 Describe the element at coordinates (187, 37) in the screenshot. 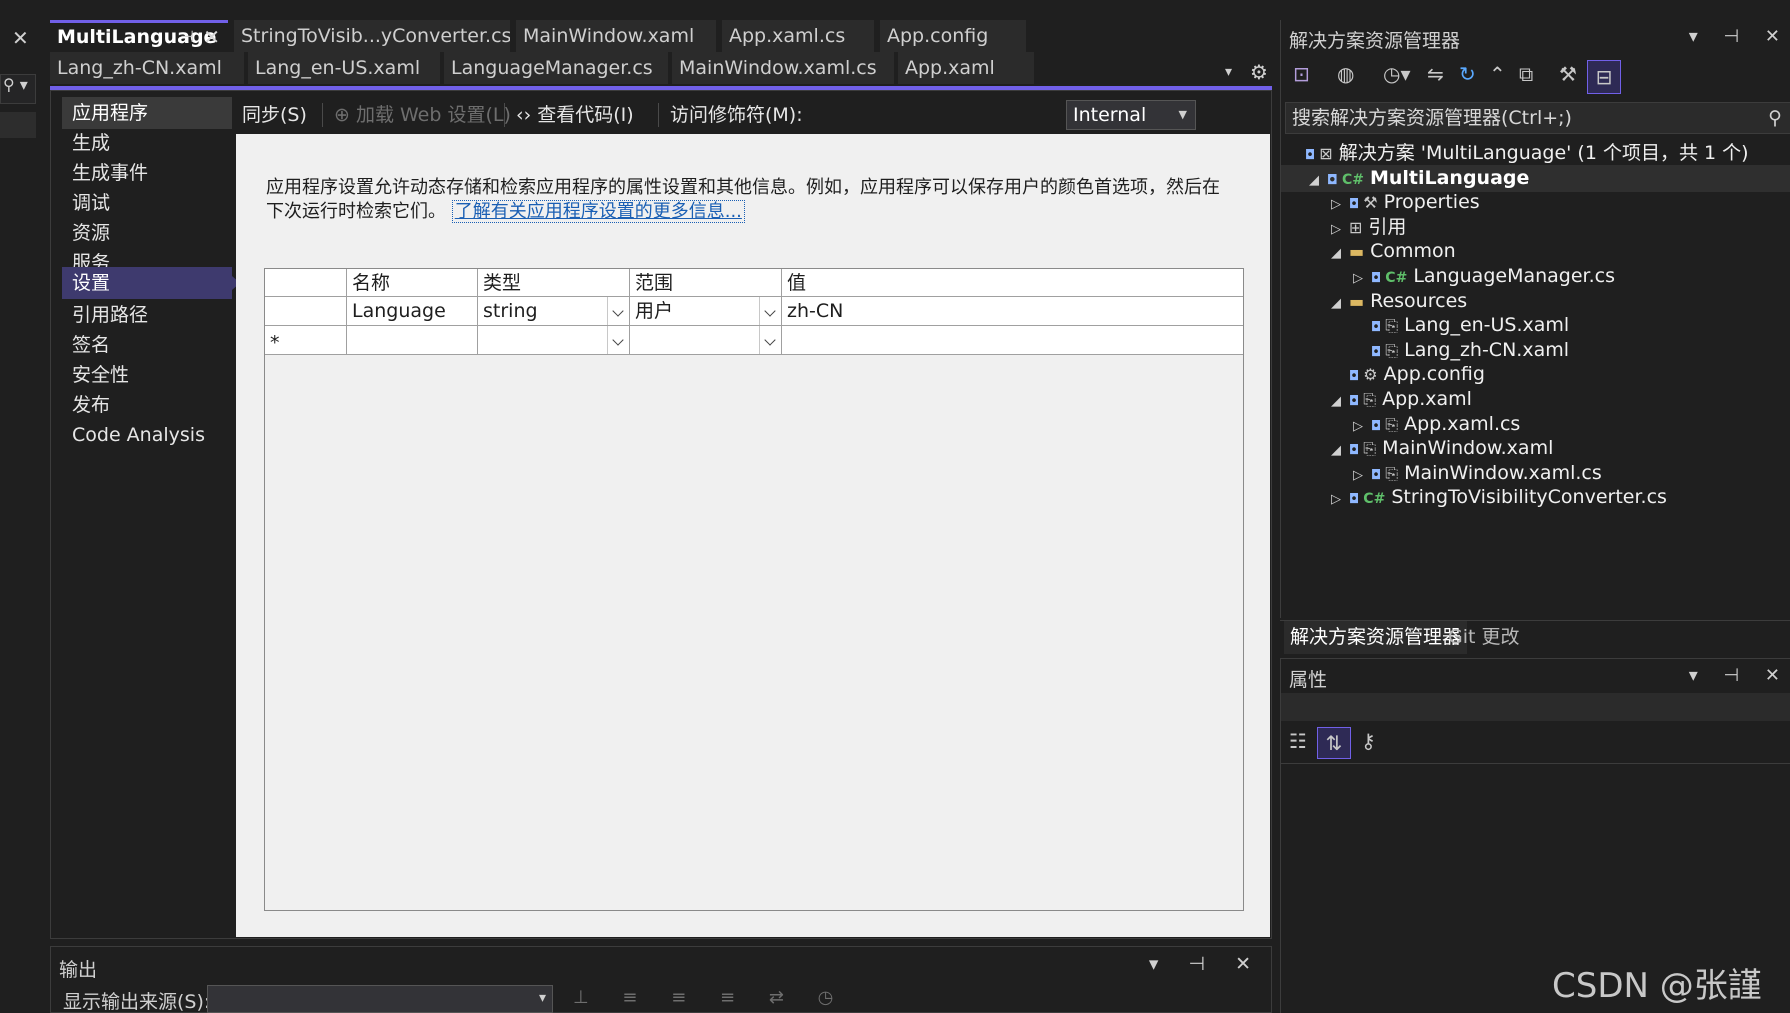

I see `pin-icon: ⊣` at that location.